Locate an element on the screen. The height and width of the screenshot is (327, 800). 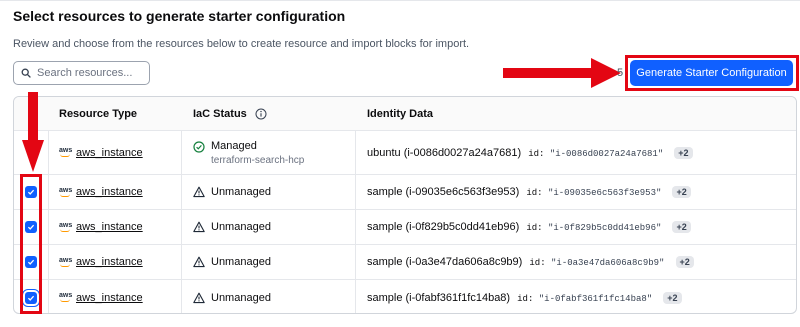
search-input is located at coordinates (92, 73).